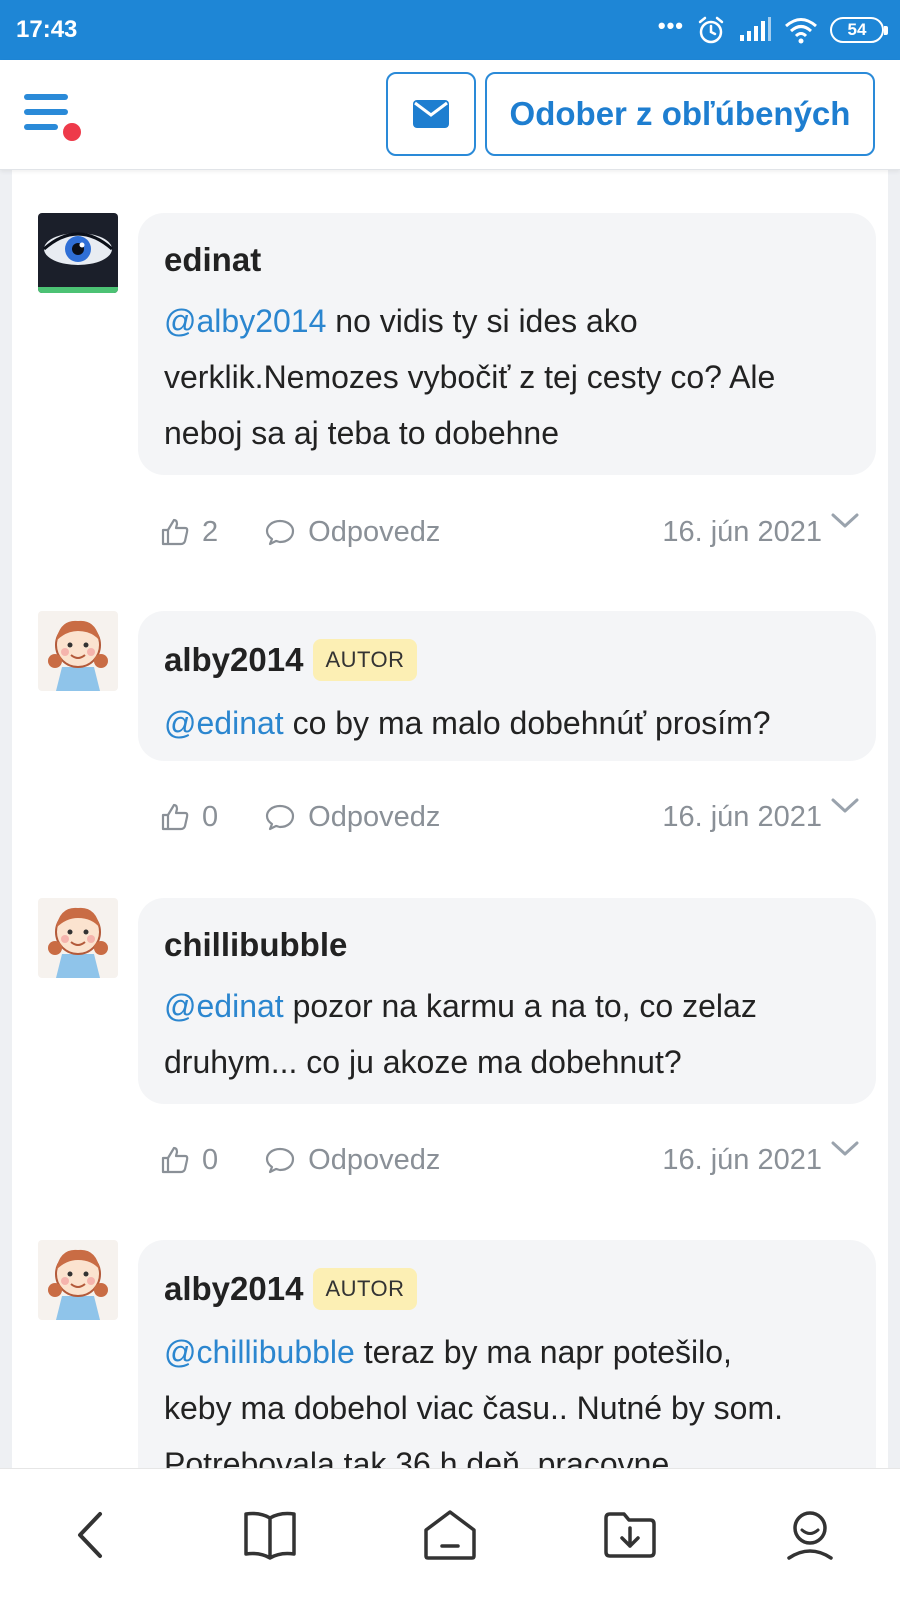  What do you see at coordinates (210, 531) in the screenshot?
I see `like-count: 2` at bounding box center [210, 531].